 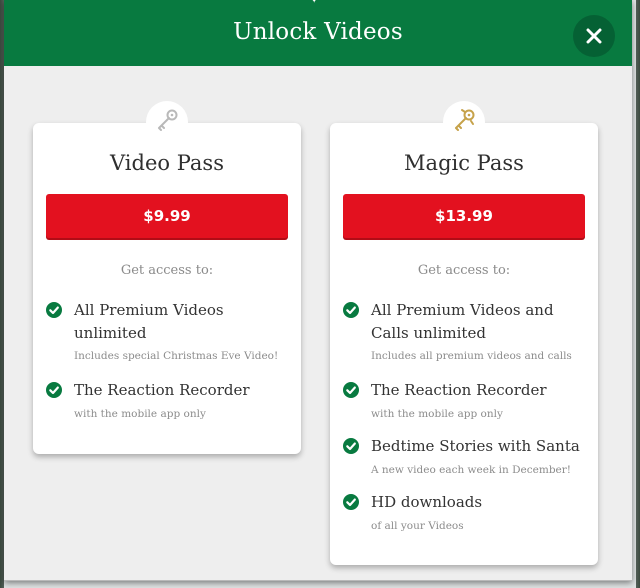 I want to click on close-icon, so click(x=594, y=36).